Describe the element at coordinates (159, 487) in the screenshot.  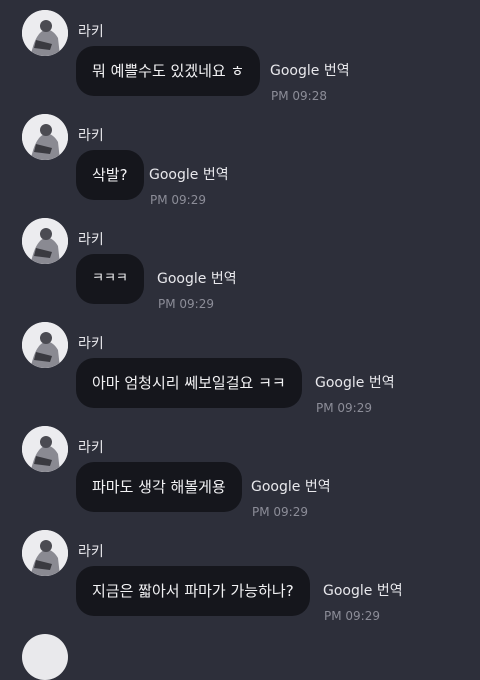
I see `message-bubble: 파마도 생각 해볼게용` at that location.